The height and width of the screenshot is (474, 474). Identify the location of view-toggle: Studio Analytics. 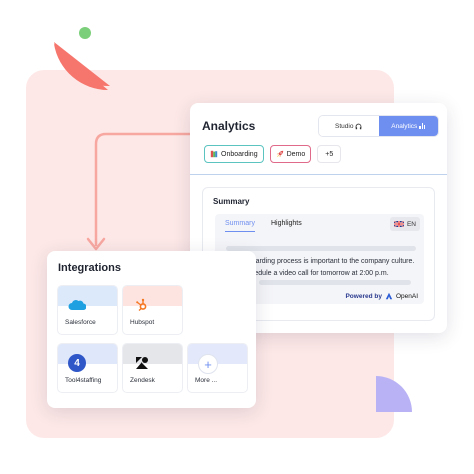
(378, 126).